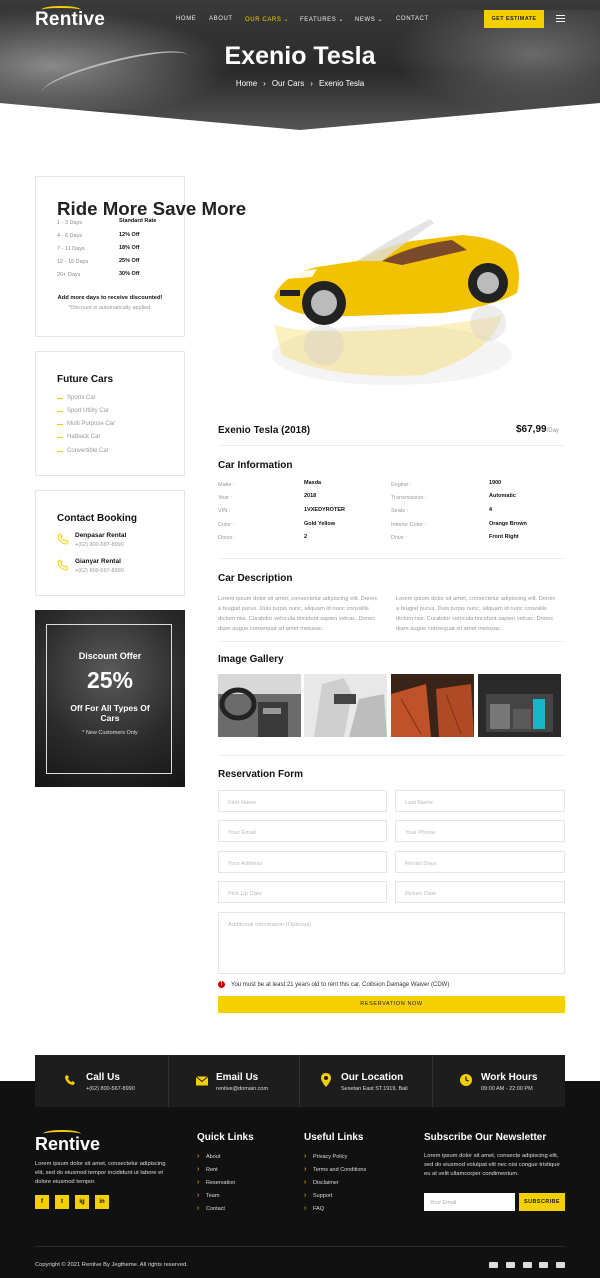 The width and height of the screenshot is (600, 1278). I want to click on car-name: Exenio Tesla (2018), so click(264, 430).